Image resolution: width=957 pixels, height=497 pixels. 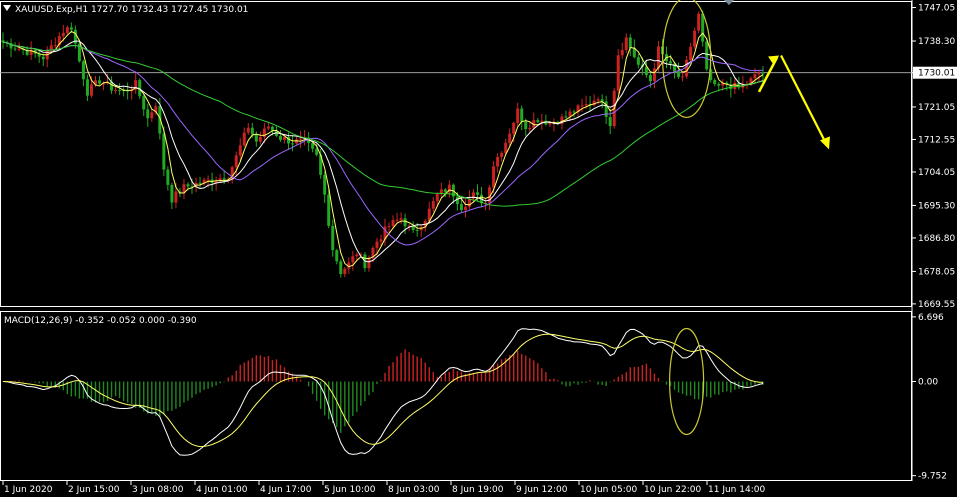 What do you see at coordinates (936, 9) in the screenshot?
I see `price-tick-label: 1747.05` at bounding box center [936, 9].